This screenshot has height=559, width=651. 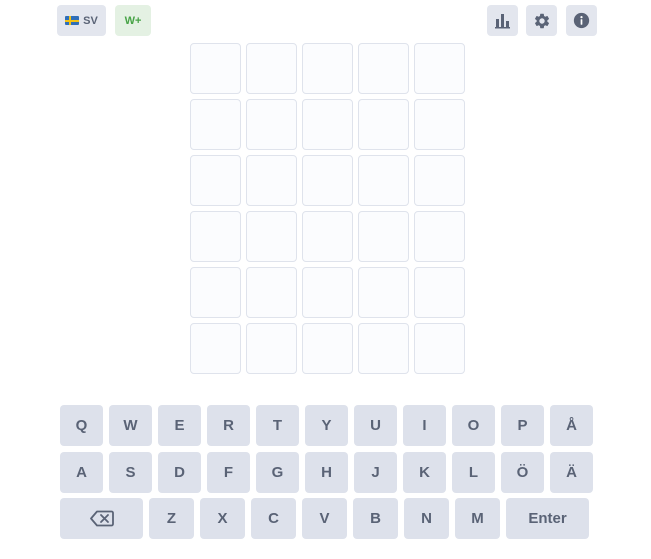 I want to click on info-button, so click(x=581, y=20).